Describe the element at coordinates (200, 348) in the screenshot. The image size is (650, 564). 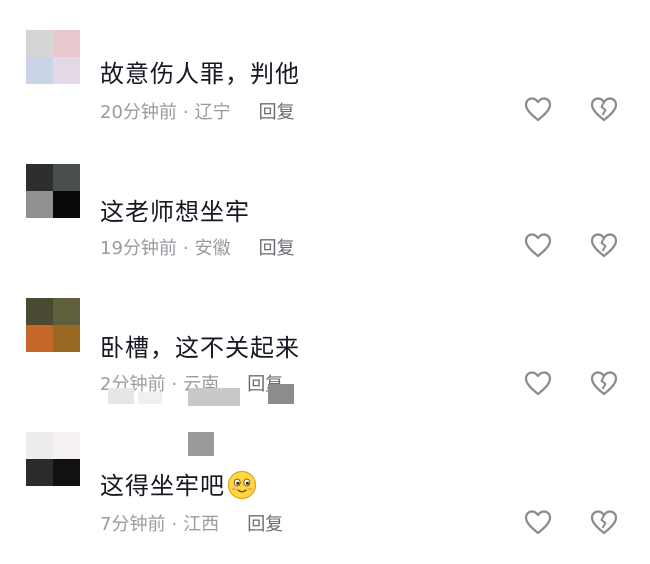
I see `comment-text: 卧槽，这不关起来` at that location.